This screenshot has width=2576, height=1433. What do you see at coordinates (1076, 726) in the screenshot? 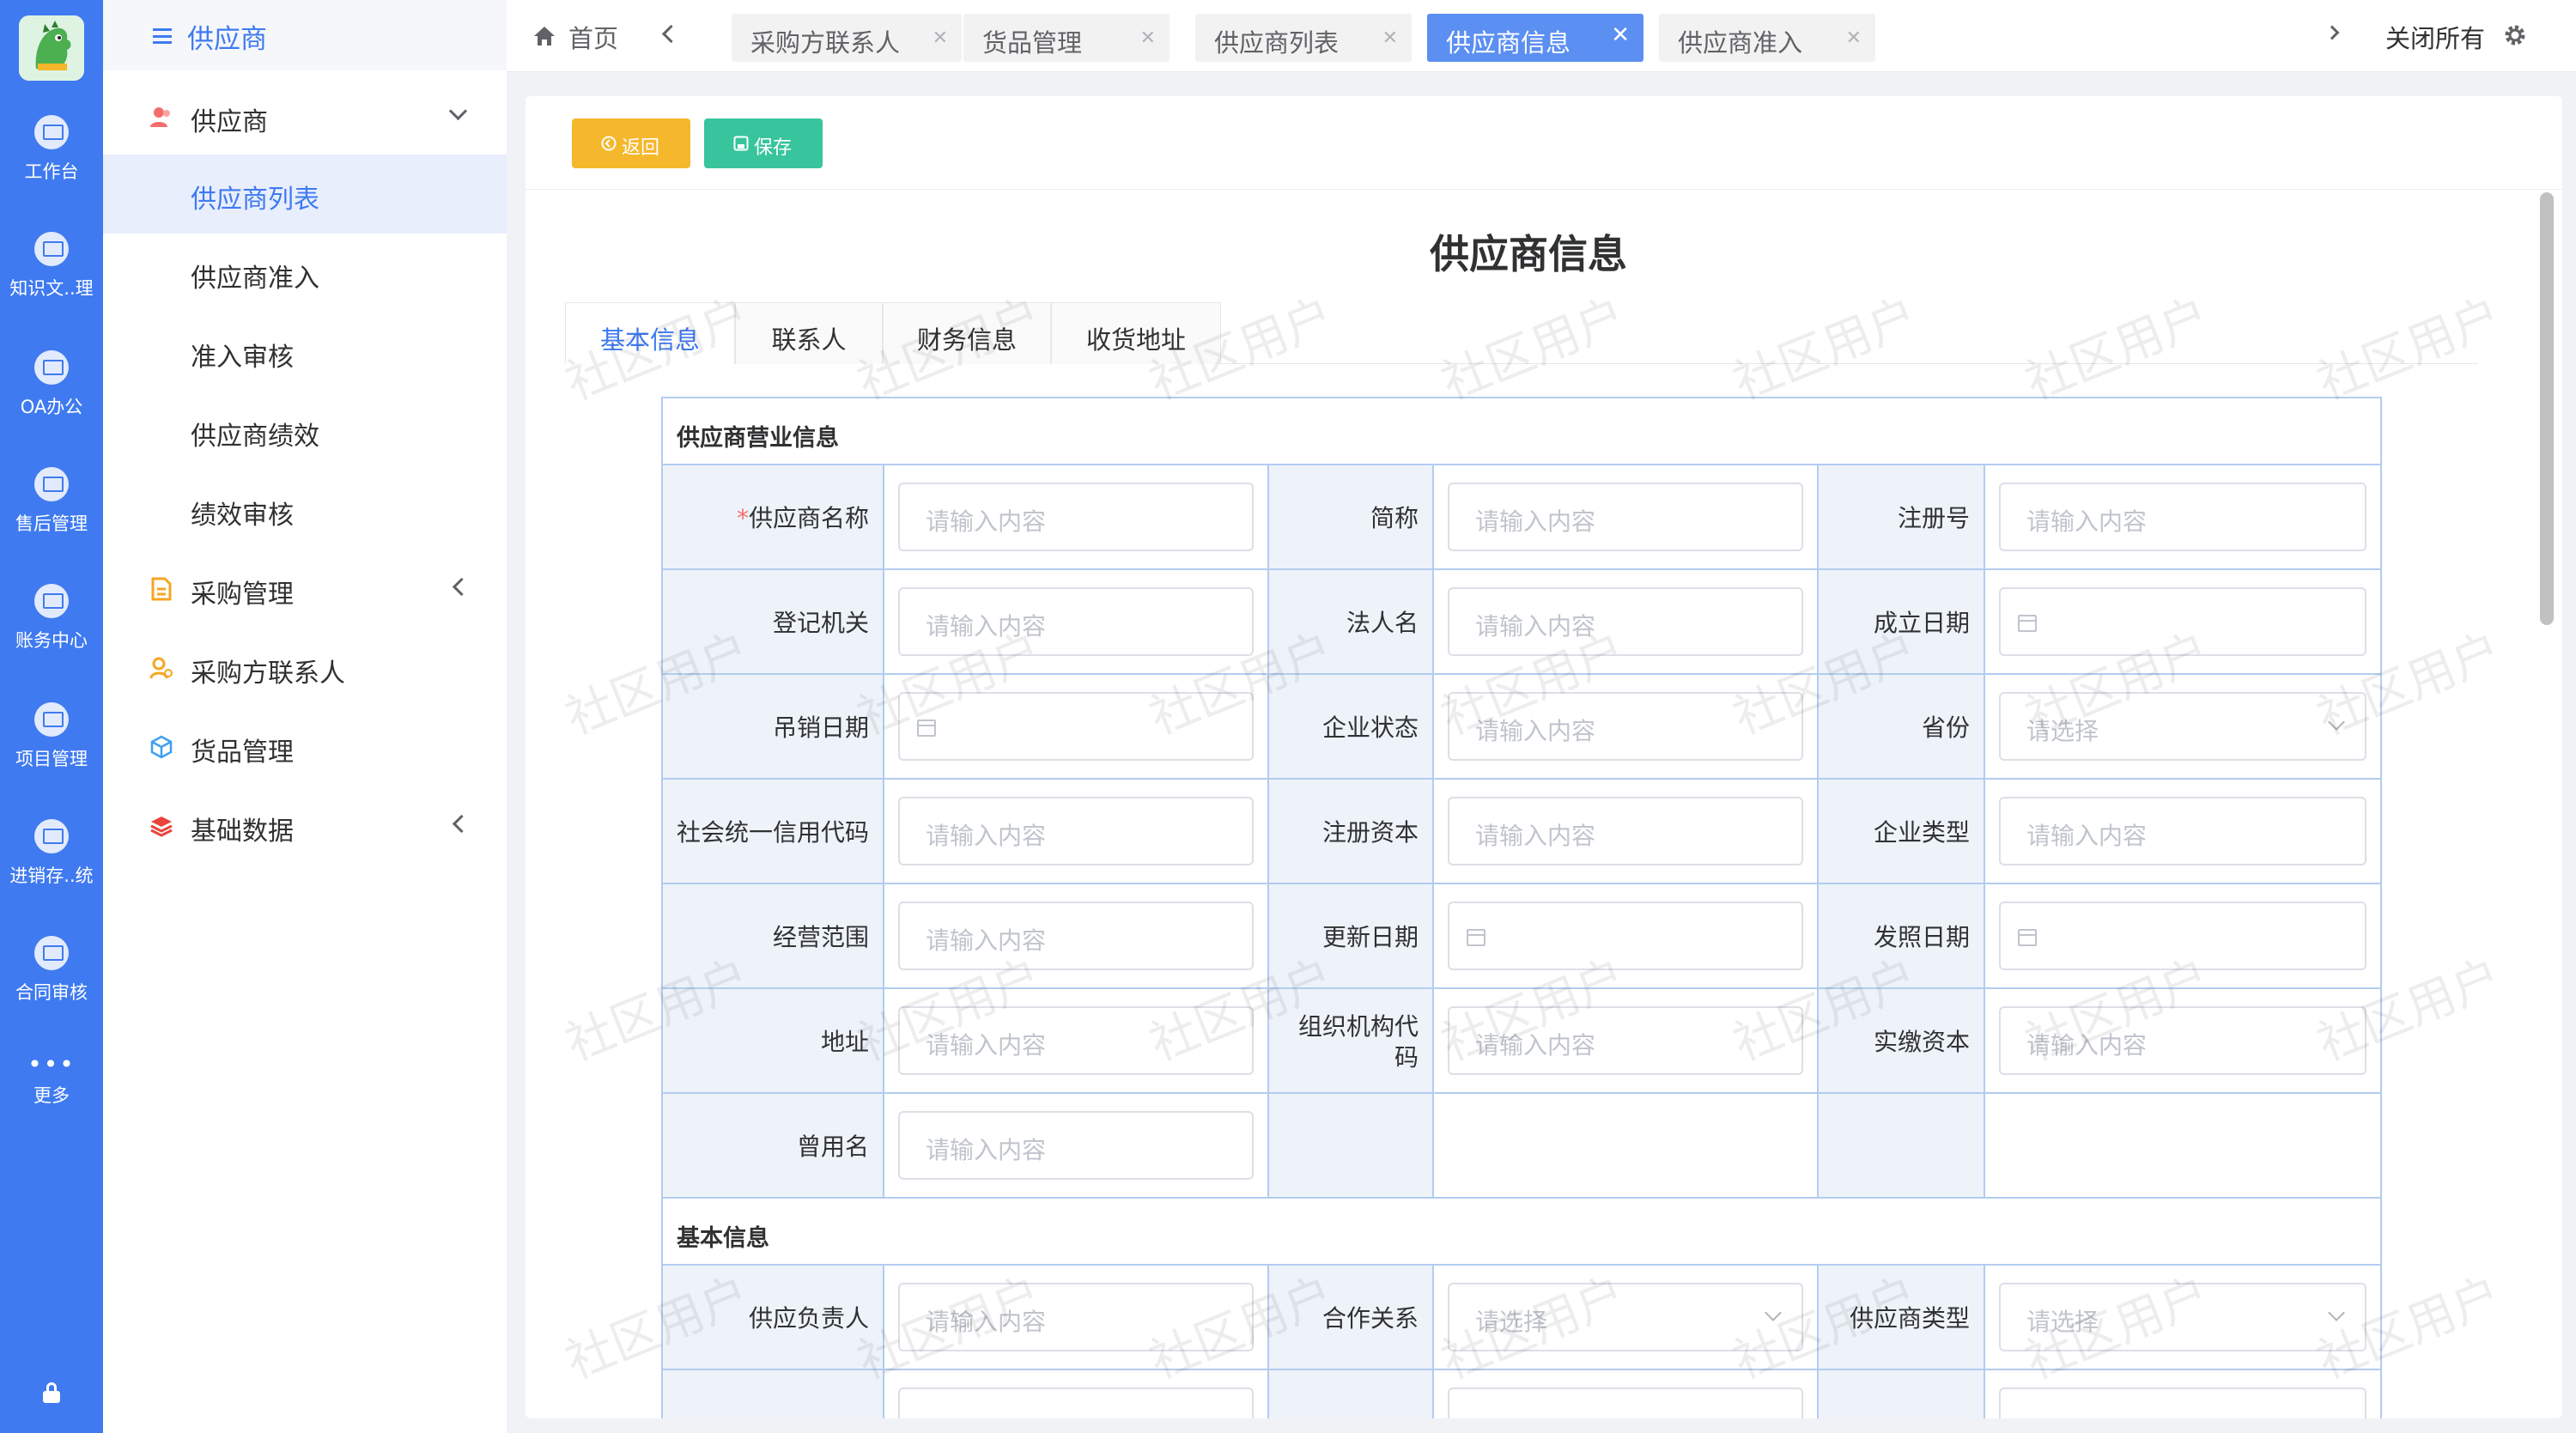
I see `revoke-date-picker` at bounding box center [1076, 726].